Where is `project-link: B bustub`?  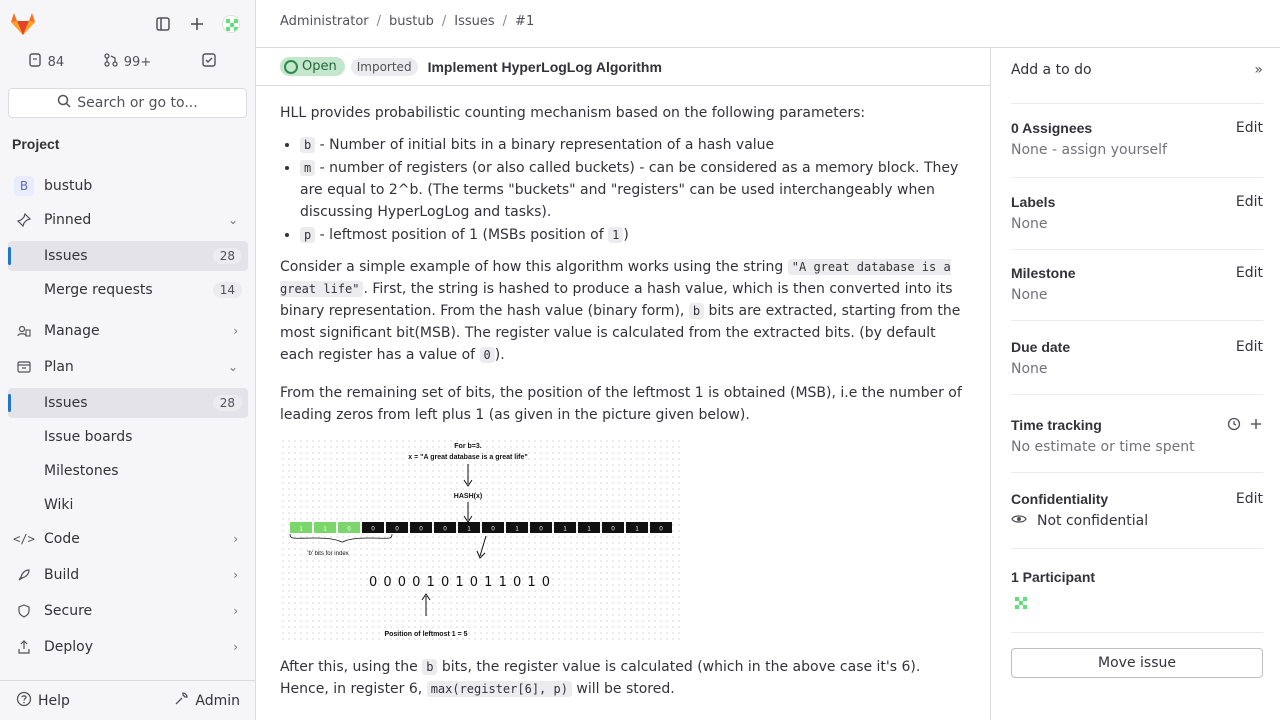 project-link: B bustub is located at coordinates (128, 186).